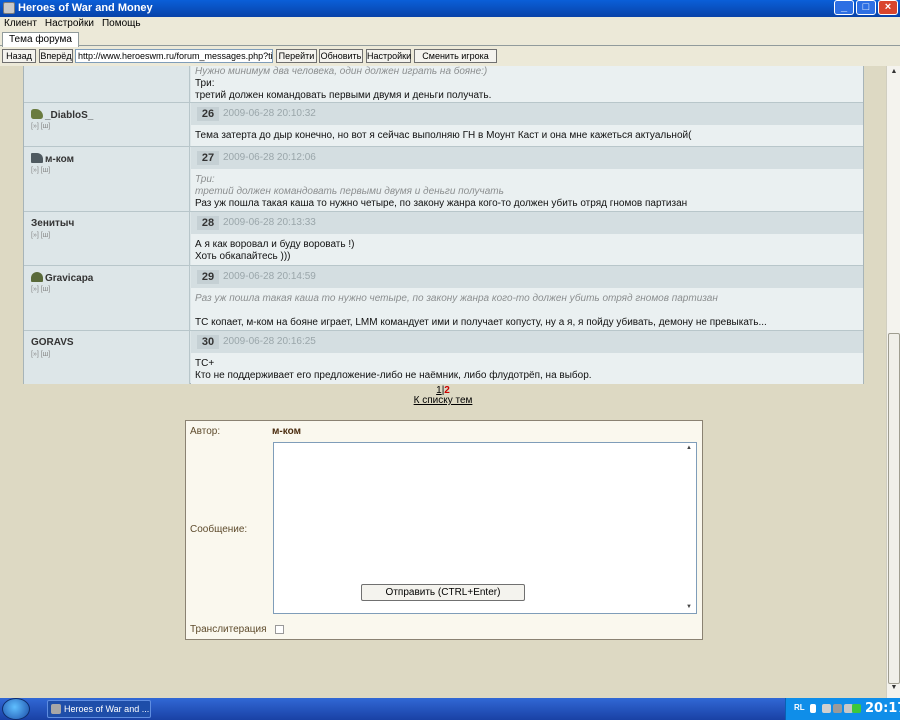  What do you see at coordinates (689, 528) in the screenshot?
I see `textarea-scrollbar: ▲ ▼` at bounding box center [689, 528].